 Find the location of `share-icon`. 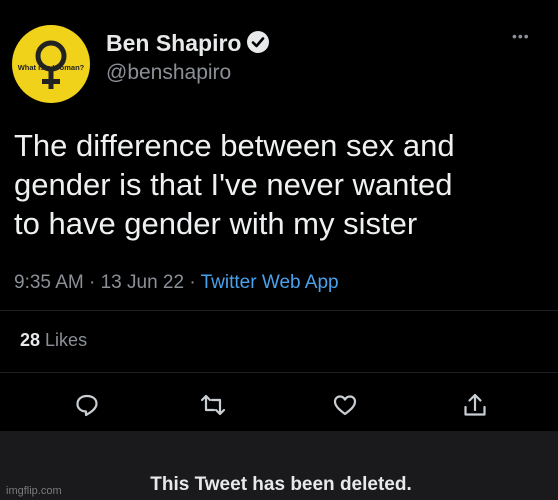

share-icon is located at coordinates (475, 405).